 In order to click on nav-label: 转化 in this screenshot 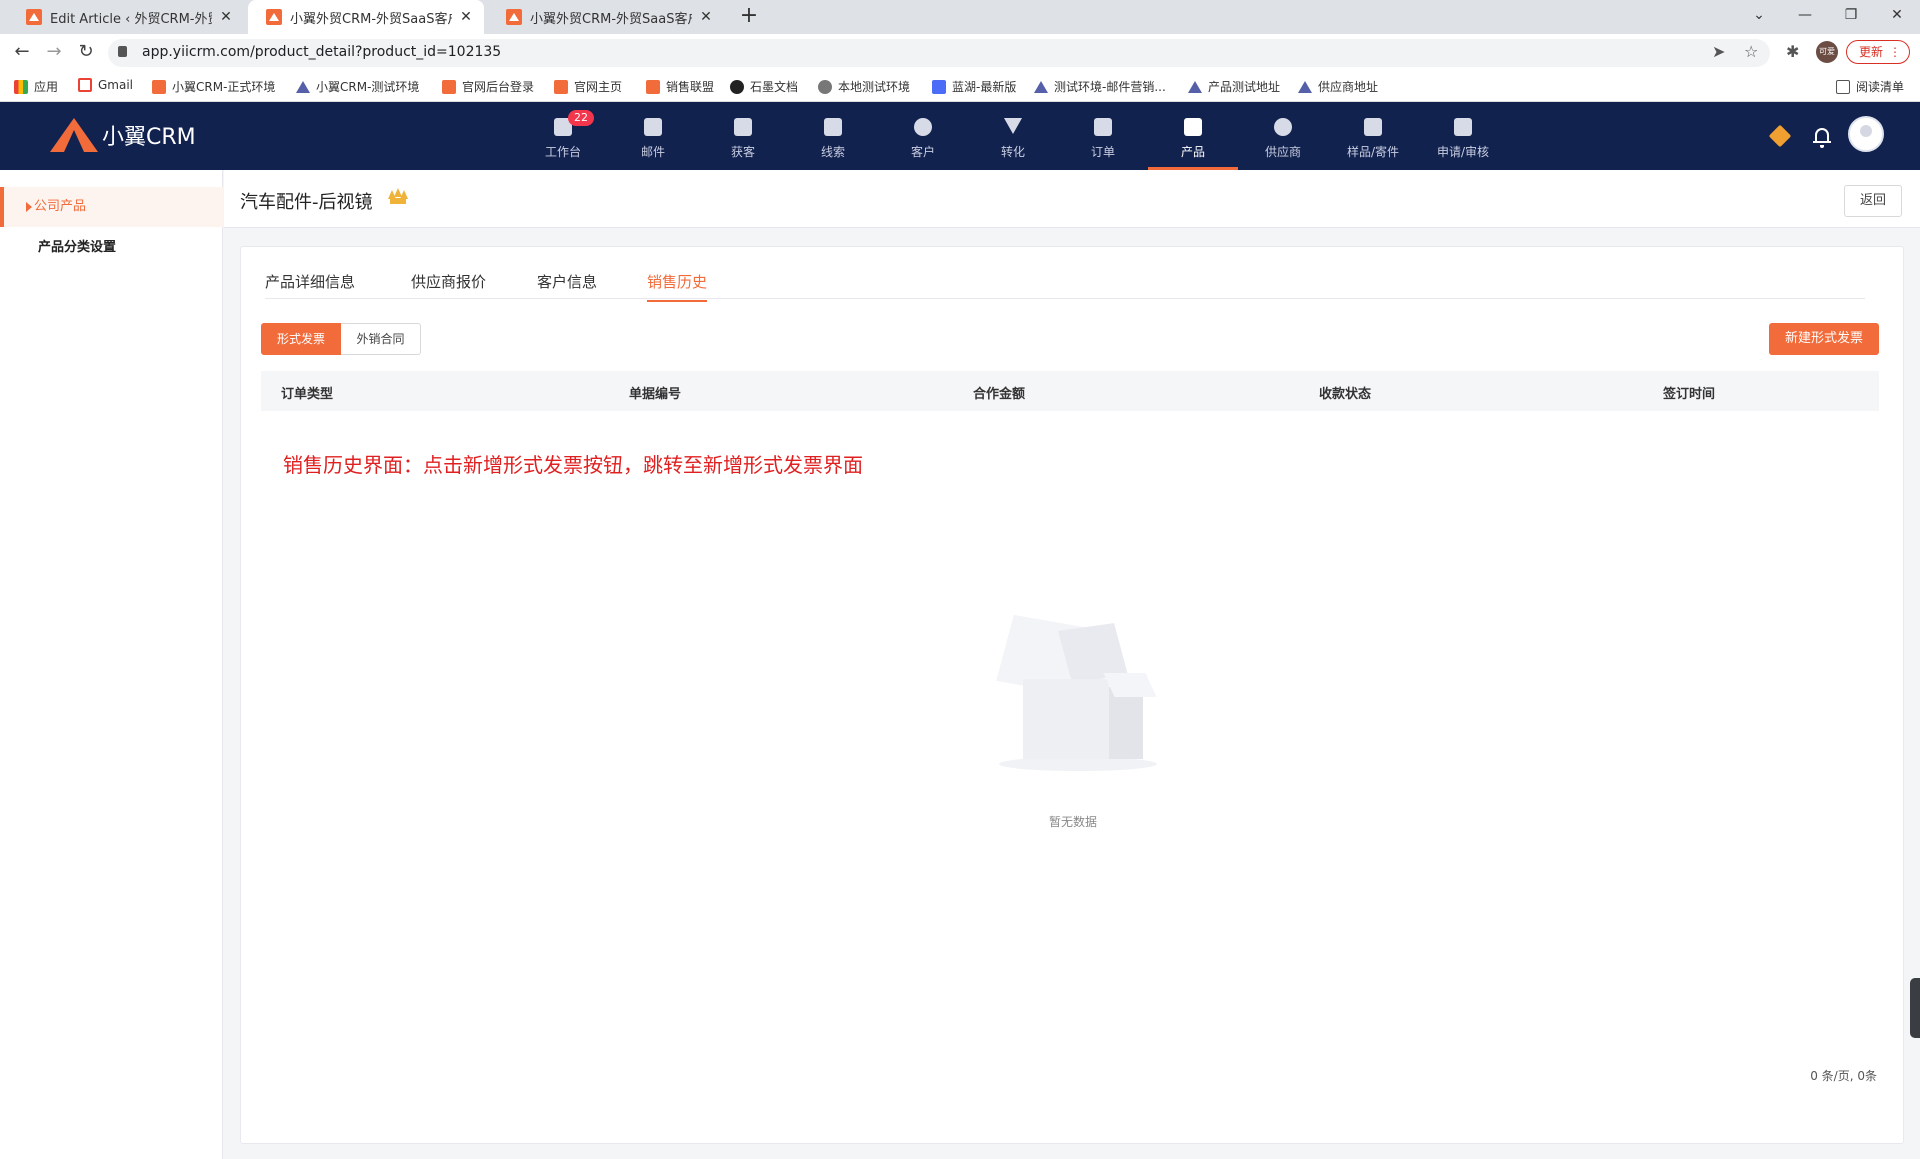, I will do `click(1012, 152)`.